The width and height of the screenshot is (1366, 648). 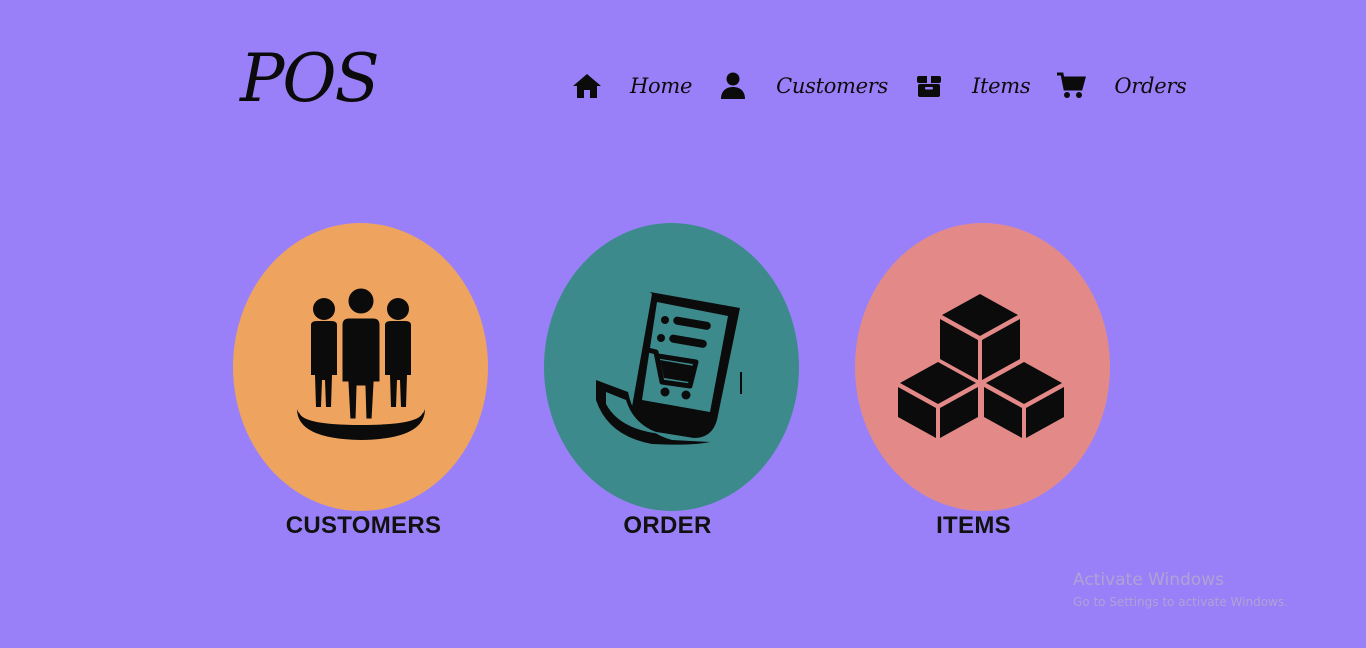 What do you see at coordinates (587, 86) in the screenshot?
I see `home-icon` at bounding box center [587, 86].